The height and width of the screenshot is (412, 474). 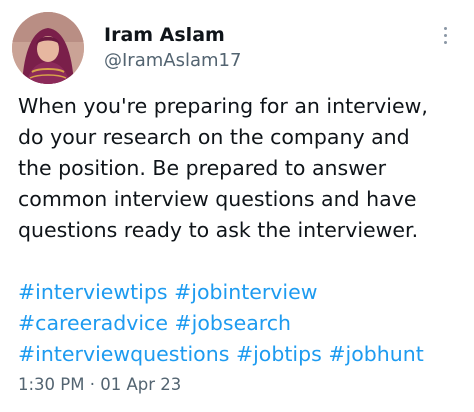 I want to click on tweet-time: 1:30 PM, so click(x=51, y=384).